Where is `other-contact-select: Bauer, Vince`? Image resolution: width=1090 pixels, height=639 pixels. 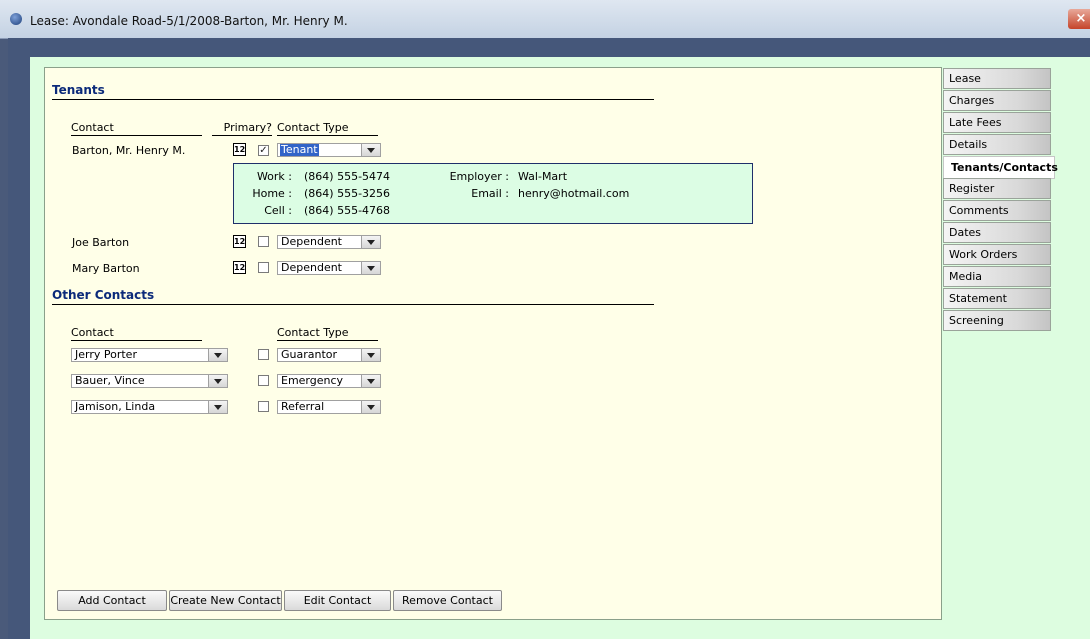
other-contact-select: Bauer, Vince is located at coordinates (149, 381).